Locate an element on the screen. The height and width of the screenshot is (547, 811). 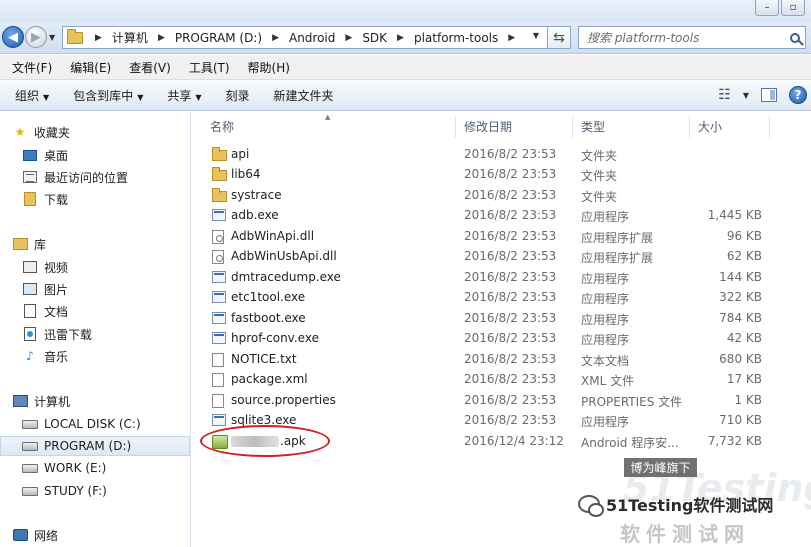
window-controls: – ▫ is located at coordinates (780, 8).